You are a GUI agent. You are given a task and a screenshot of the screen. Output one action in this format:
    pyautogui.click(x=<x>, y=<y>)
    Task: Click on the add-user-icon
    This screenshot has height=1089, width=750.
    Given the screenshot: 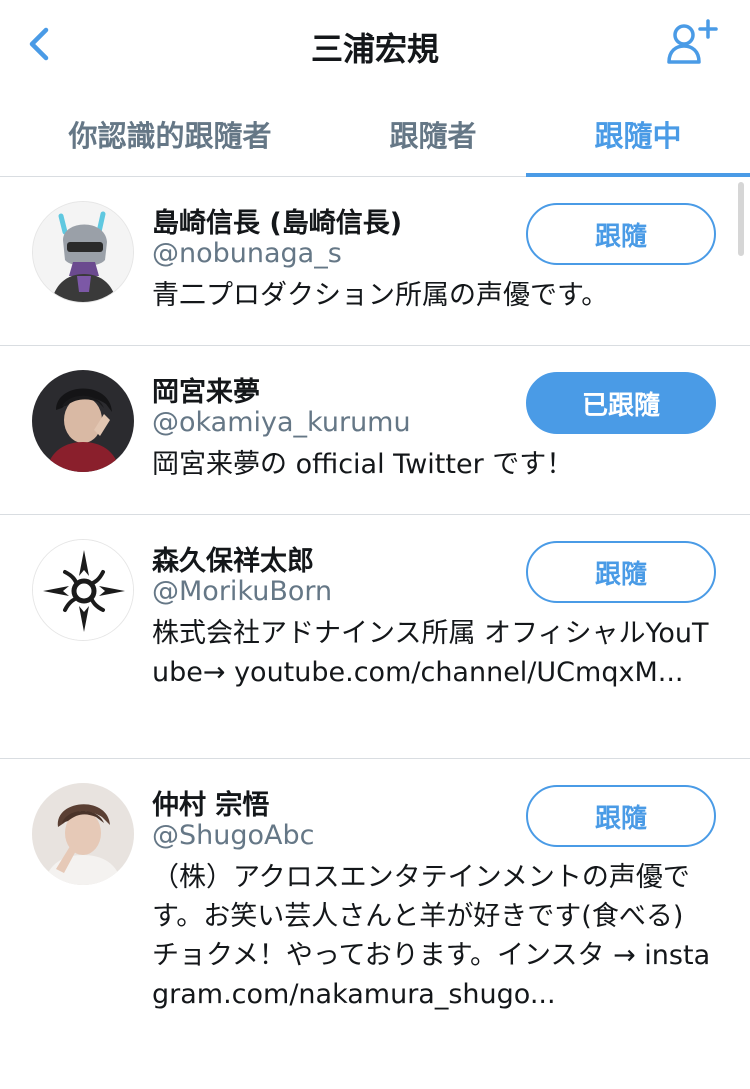 What is the action you would take?
    pyautogui.click(x=692, y=41)
    